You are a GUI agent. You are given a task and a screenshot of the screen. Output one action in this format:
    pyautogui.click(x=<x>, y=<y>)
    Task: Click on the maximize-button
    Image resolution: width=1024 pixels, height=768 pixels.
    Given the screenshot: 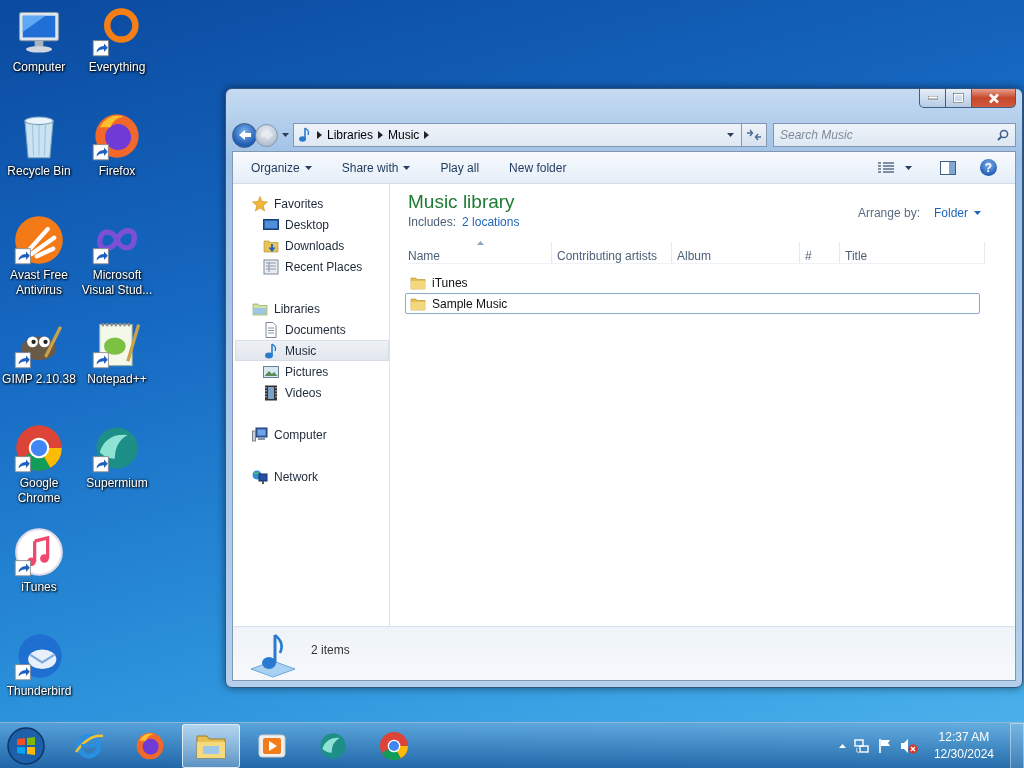 What is the action you would take?
    pyautogui.click(x=959, y=98)
    